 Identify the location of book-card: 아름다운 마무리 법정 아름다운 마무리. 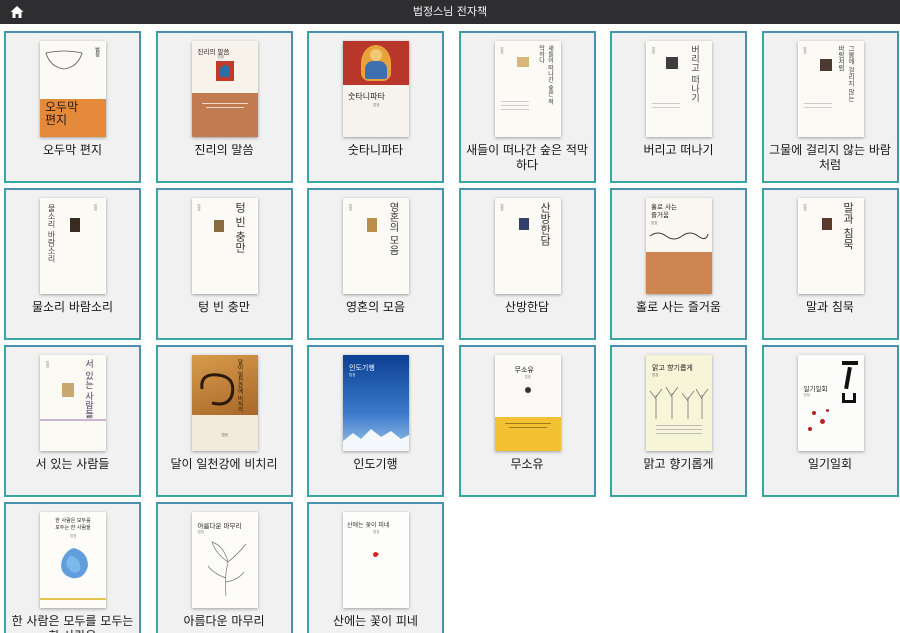
(224, 567).